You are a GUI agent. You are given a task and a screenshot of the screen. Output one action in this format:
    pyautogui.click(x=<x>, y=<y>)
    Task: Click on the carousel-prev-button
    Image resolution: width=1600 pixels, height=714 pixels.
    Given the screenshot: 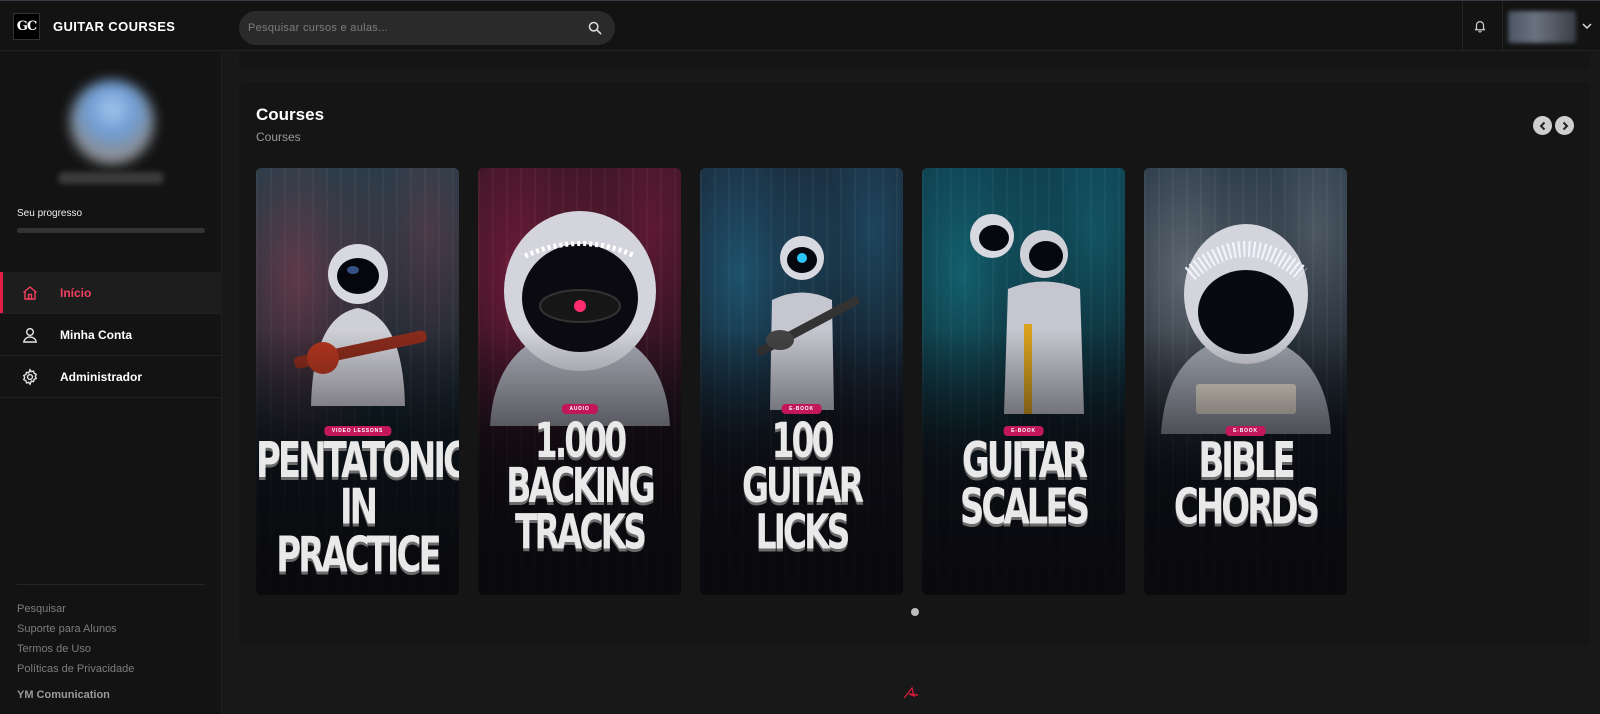 What is the action you would take?
    pyautogui.click(x=1542, y=125)
    